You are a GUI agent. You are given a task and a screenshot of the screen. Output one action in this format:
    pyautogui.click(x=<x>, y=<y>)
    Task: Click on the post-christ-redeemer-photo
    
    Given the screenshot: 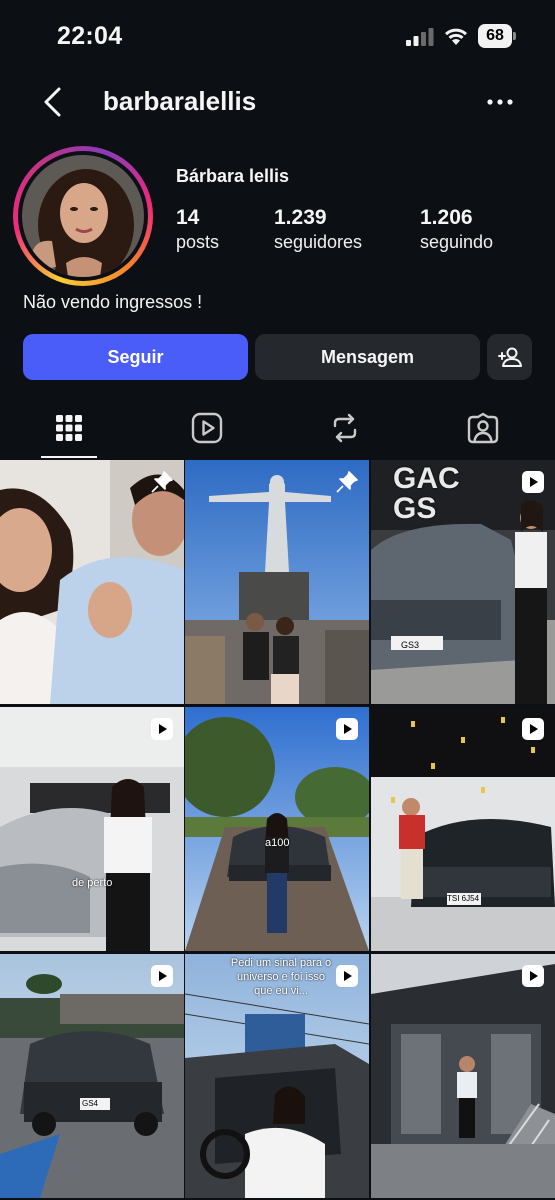 What is the action you would take?
    pyautogui.click(x=277, y=582)
    